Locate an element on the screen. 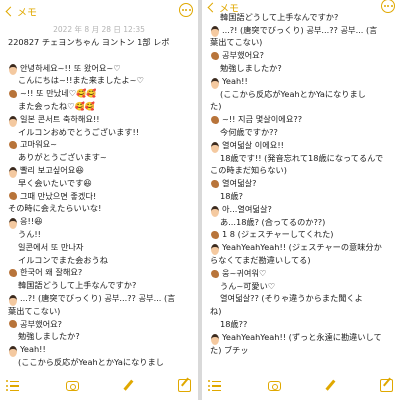 The height and width of the screenshot is (400, 400). note-line-text: 일본 콘서트 축하해요!! is located at coordinates (60, 118).